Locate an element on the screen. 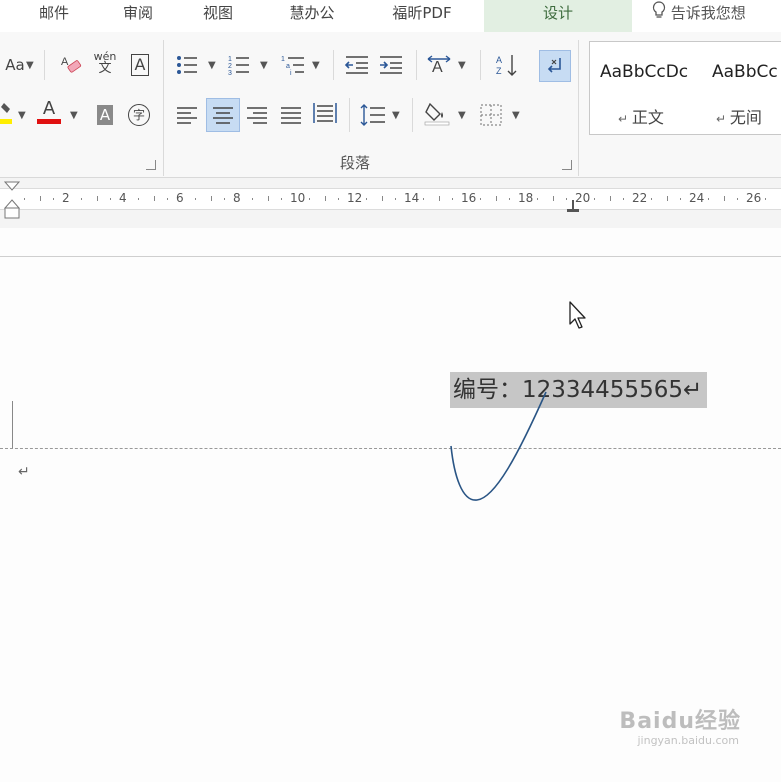 The image size is (781, 782). borders-button is located at coordinates (491, 115).